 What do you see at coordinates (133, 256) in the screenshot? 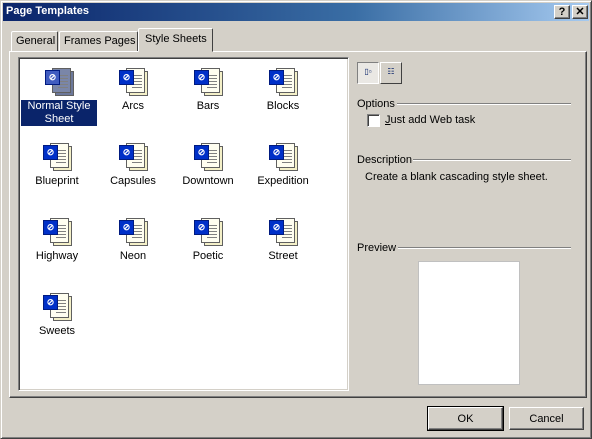
I see `template-label: Neon` at bounding box center [133, 256].